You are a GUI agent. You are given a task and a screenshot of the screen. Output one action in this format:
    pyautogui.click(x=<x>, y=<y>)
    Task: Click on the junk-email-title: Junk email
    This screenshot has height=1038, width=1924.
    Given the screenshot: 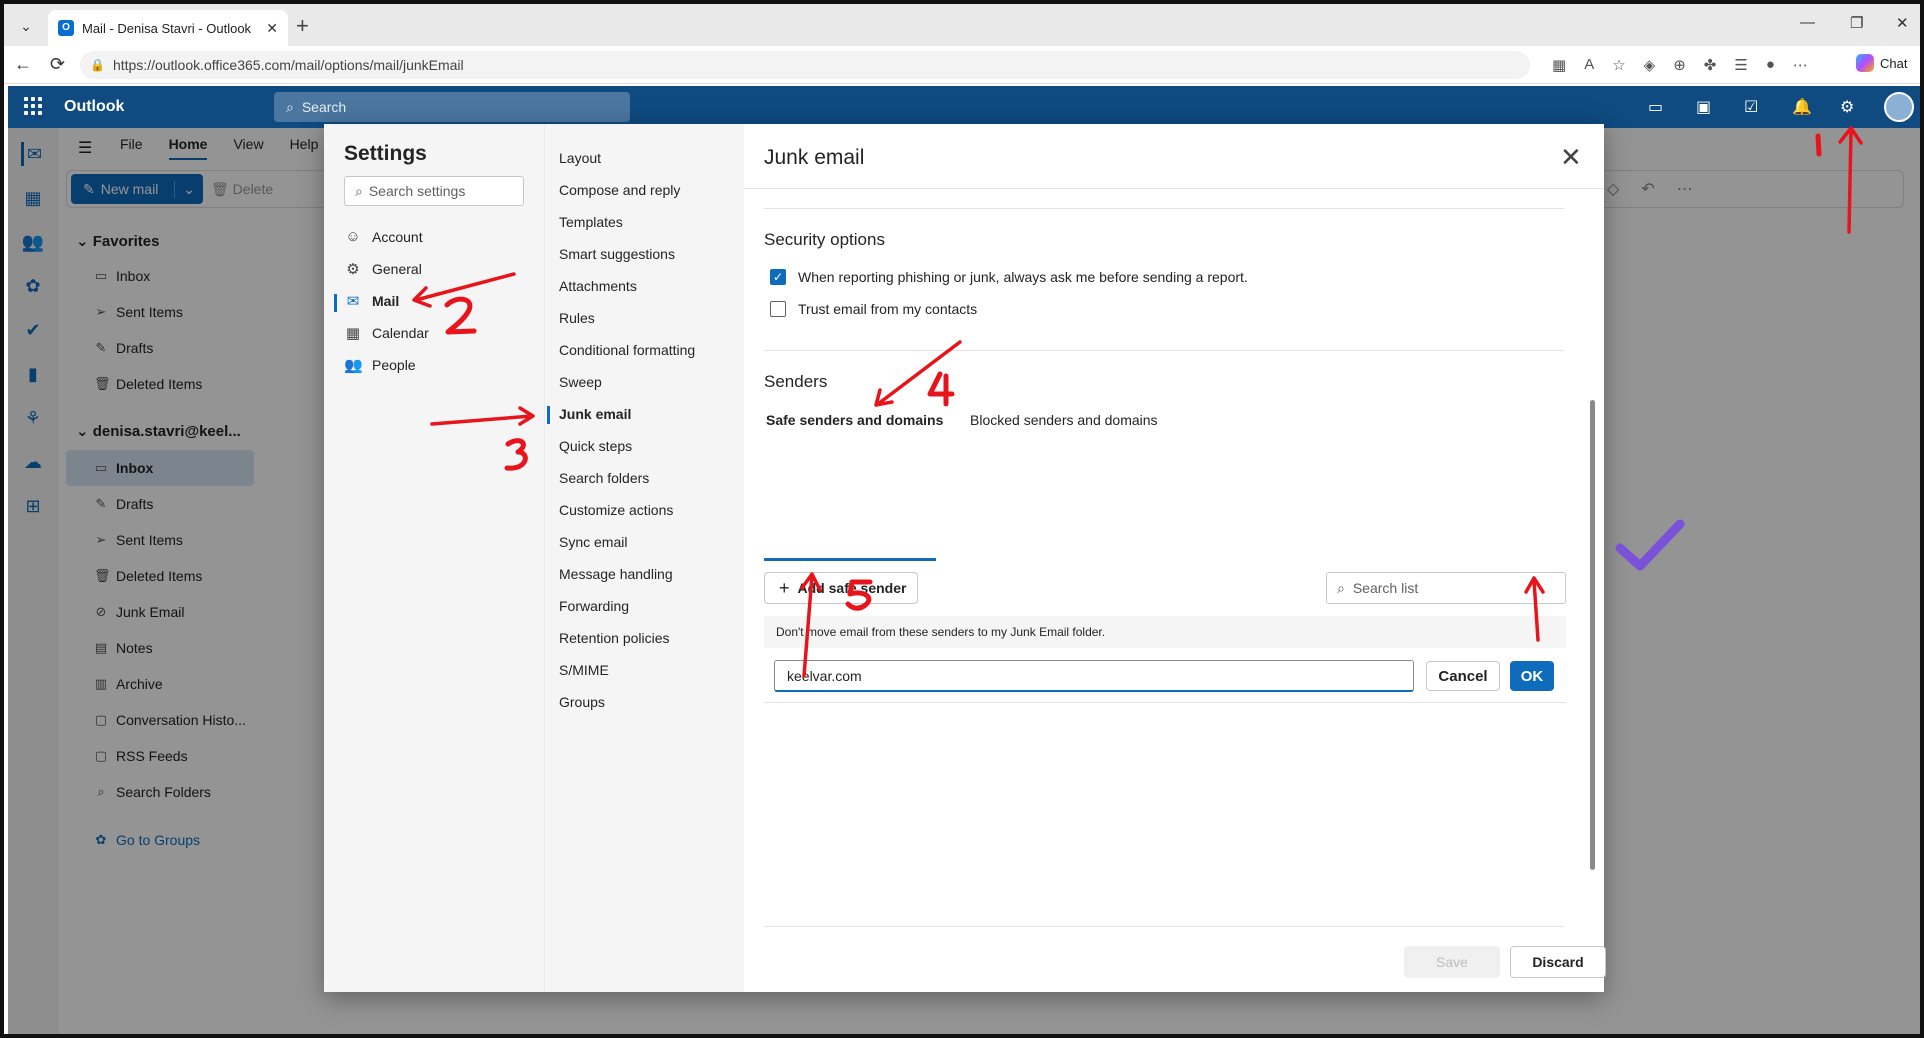 What is the action you would take?
    pyautogui.click(x=814, y=157)
    